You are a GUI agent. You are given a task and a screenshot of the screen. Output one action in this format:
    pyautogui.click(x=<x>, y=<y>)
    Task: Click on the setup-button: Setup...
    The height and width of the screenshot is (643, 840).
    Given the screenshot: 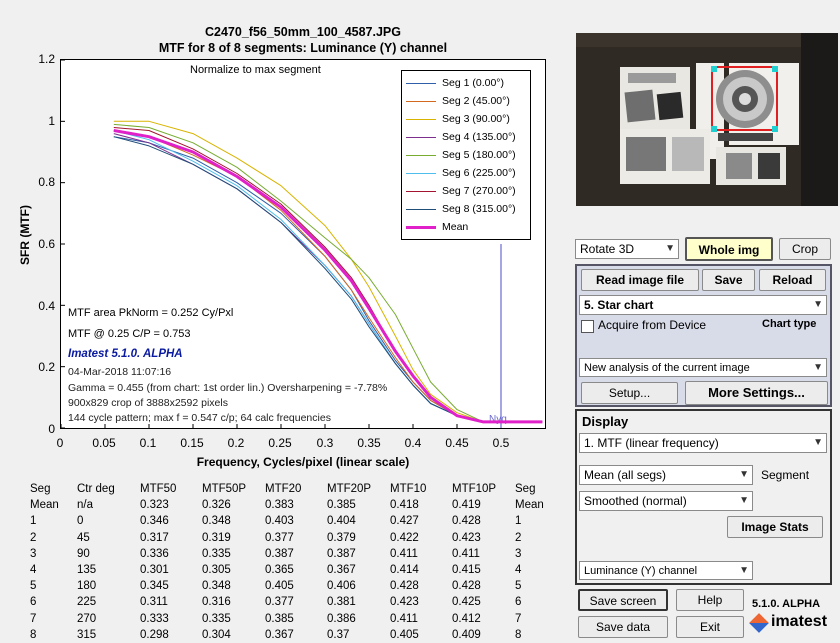 What is the action you would take?
    pyautogui.click(x=629, y=393)
    